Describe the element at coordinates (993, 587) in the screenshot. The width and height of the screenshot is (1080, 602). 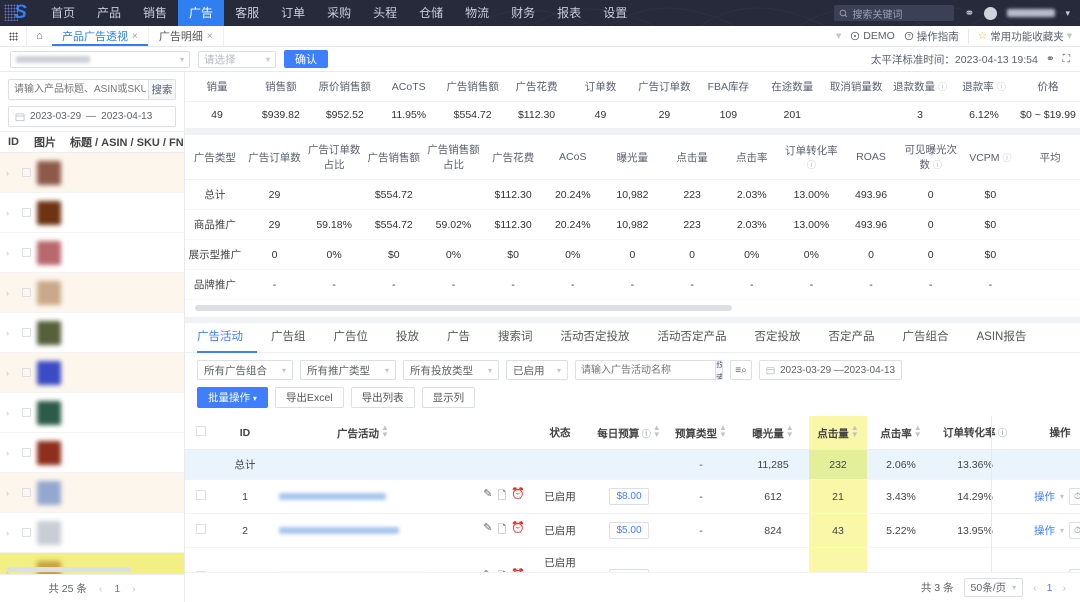
I see `page-size-select: 50条/页 ▾` at that location.